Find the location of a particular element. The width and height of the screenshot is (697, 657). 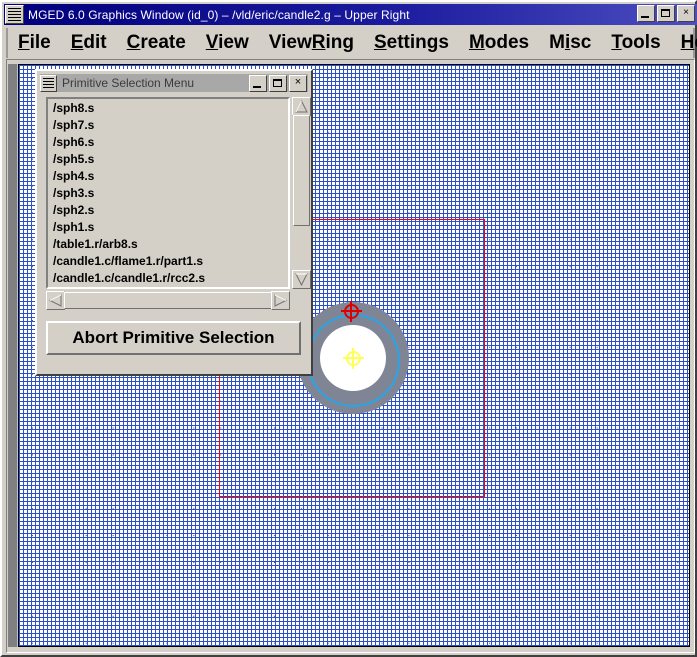

dialog-close-icon: × is located at coordinates (298, 82).